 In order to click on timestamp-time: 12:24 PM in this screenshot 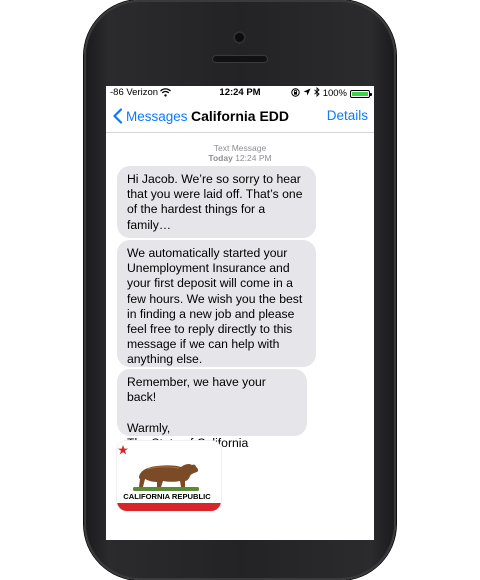, I will do `click(253, 158)`.